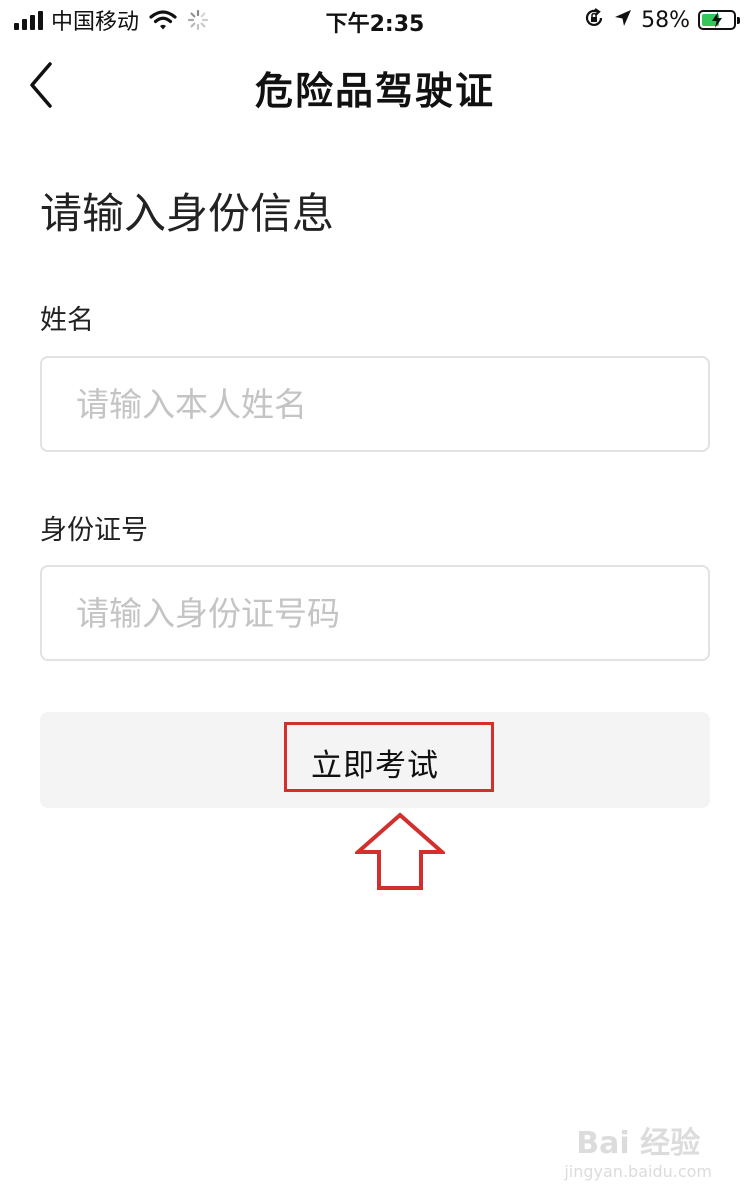  What do you see at coordinates (594, 20) in the screenshot?
I see `rotation-lock-icon` at bounding box center [594, 20].